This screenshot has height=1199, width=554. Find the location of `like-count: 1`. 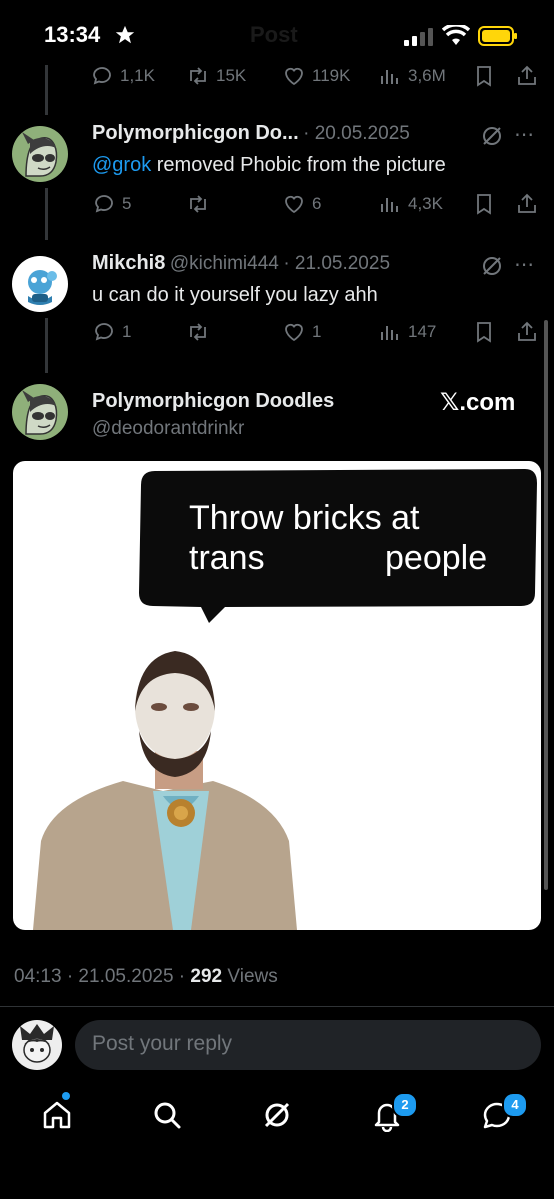

like-count: 1 is located at coordinates (317, 331).